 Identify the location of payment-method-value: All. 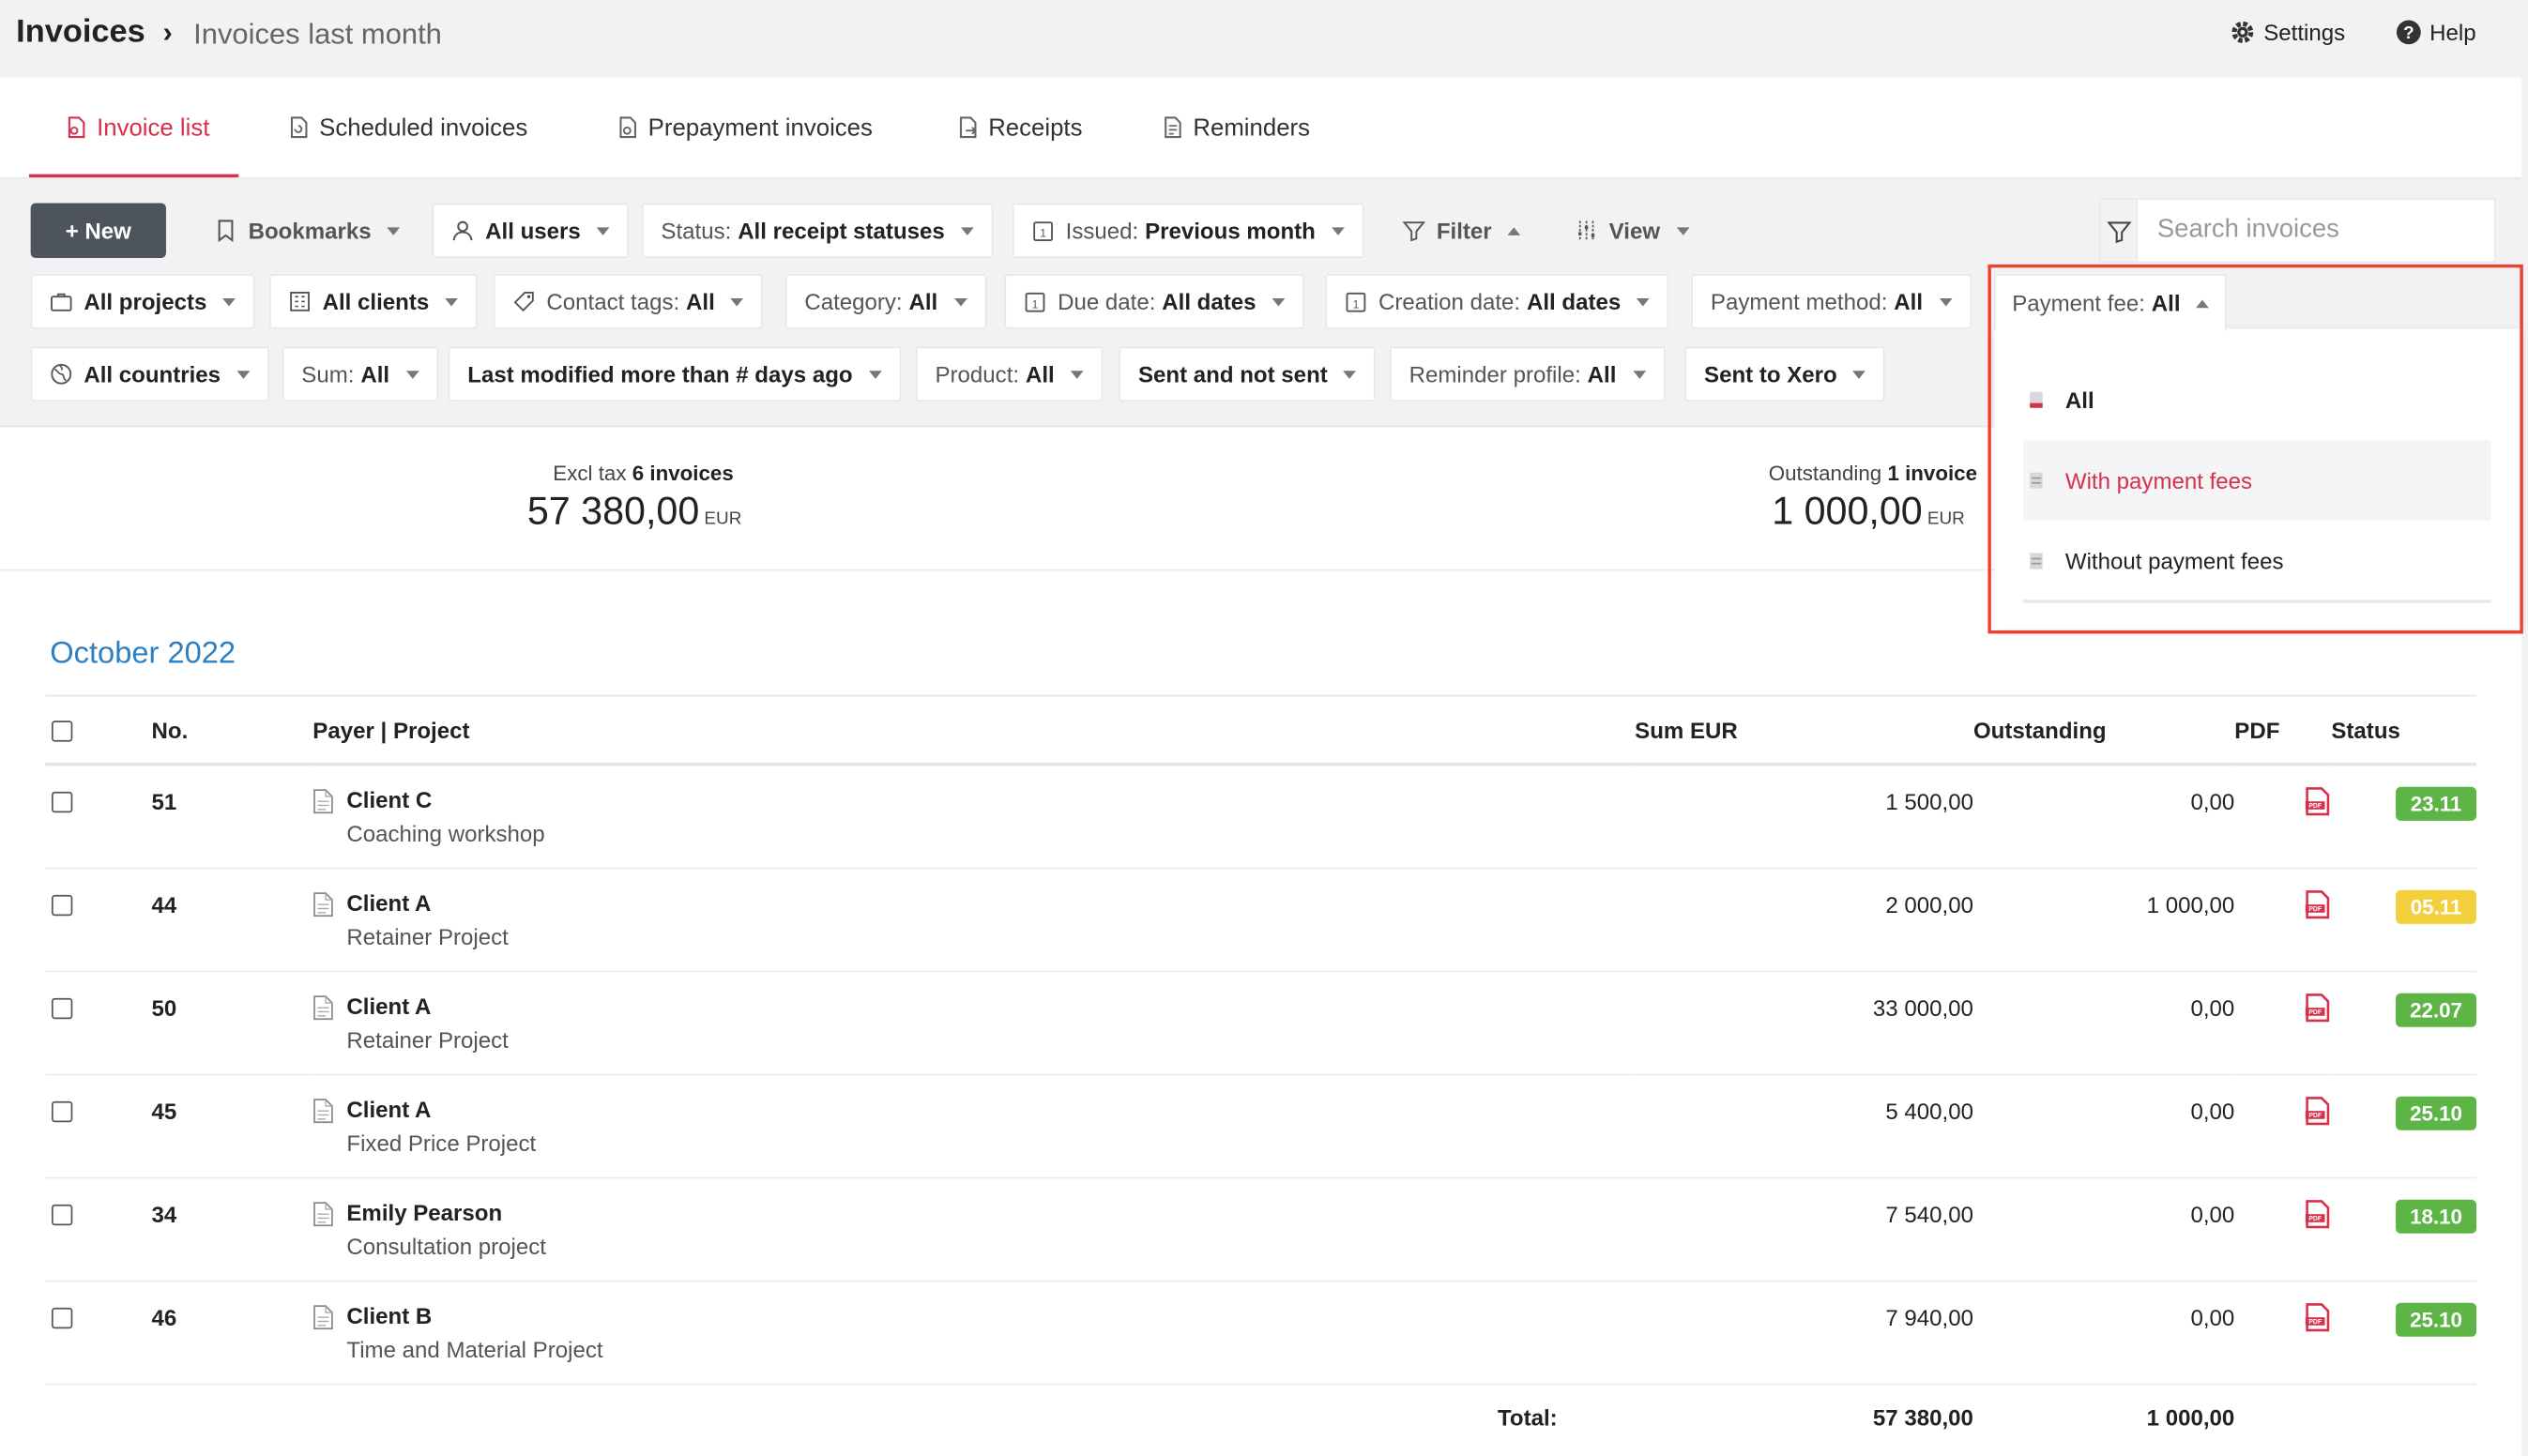
(1909, 301).